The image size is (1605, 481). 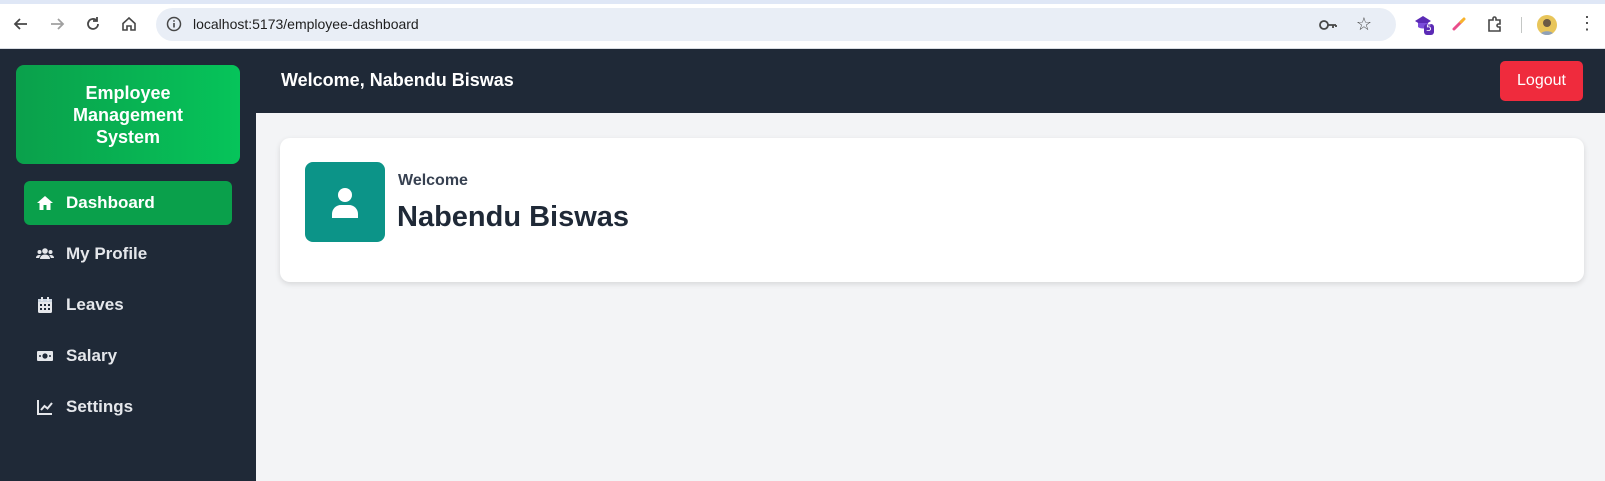 What do you see at coordinates (513, 217) in the screenshot?
I see `employee-name: Nabendu Biswas` at bounding box center [513, 217].